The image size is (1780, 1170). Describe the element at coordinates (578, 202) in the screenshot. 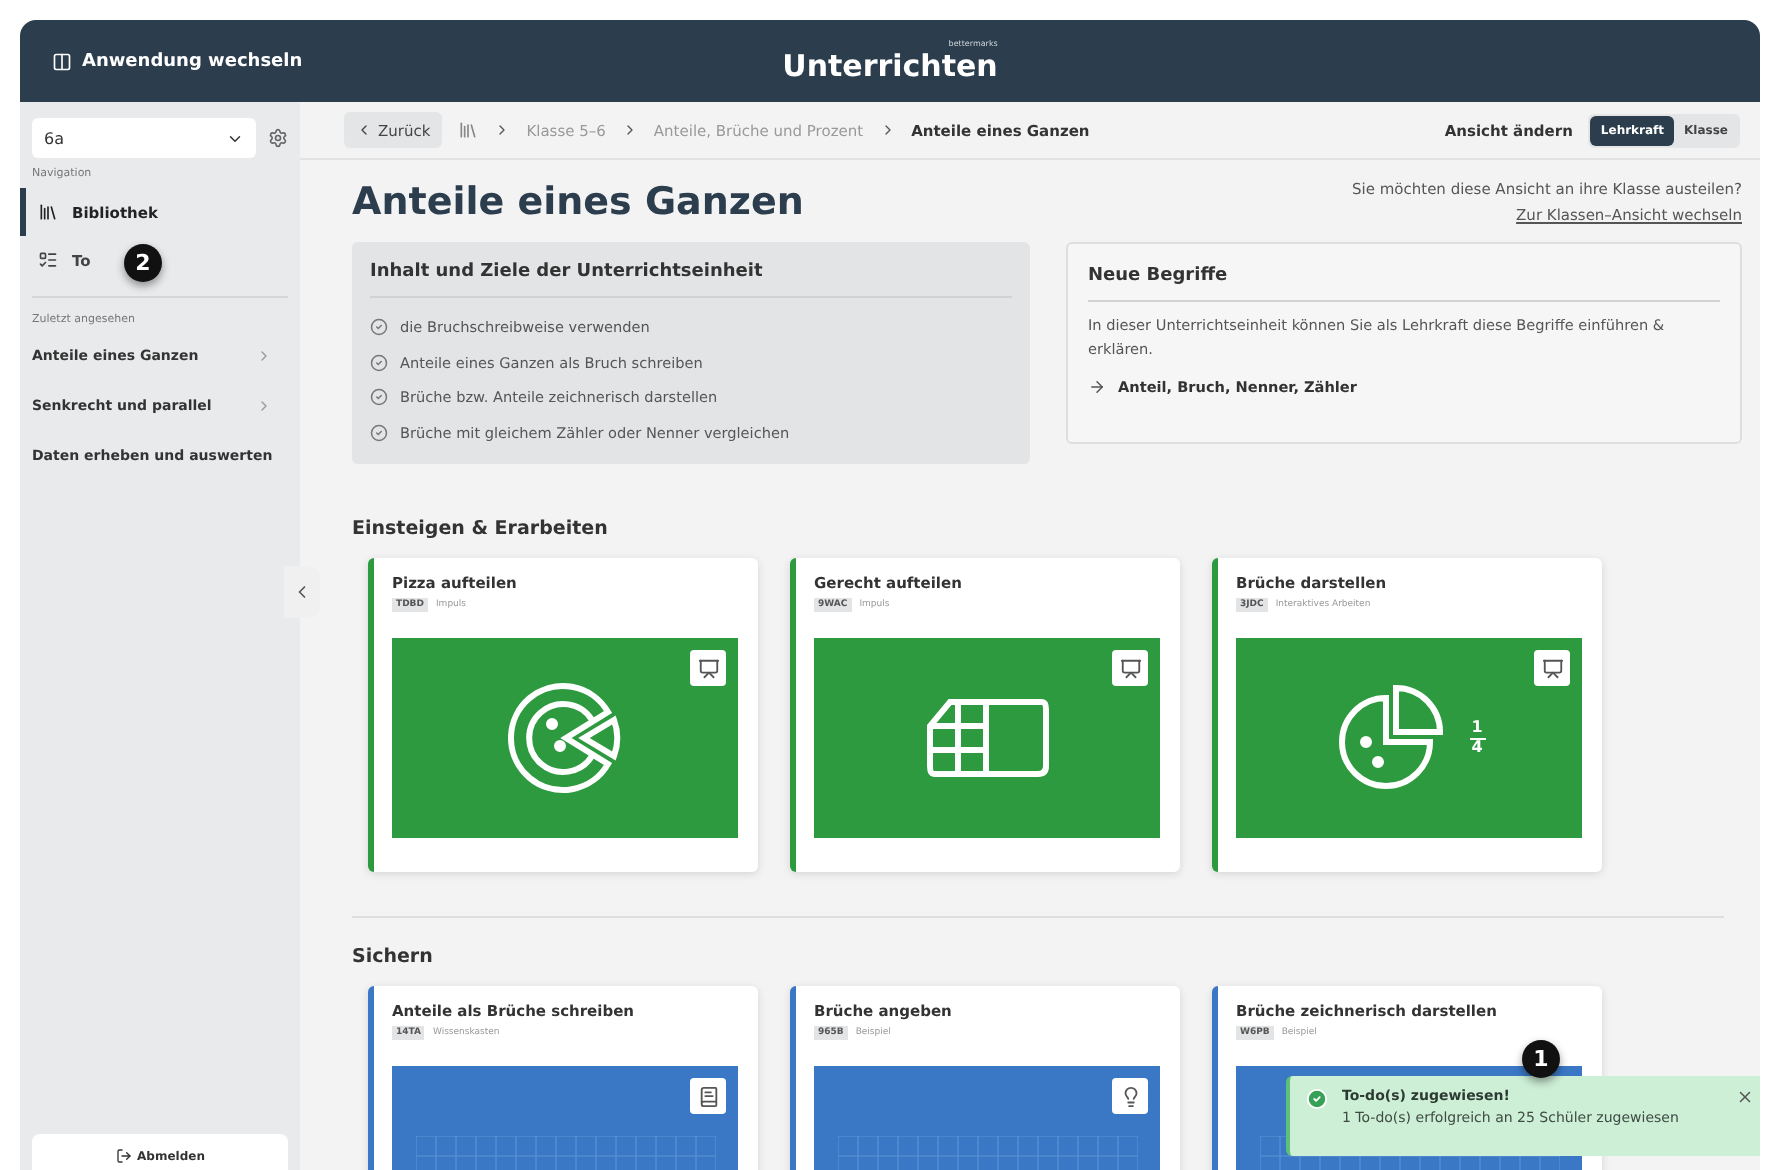

I see `page-title: Anteile eines Ganzen` at that location.